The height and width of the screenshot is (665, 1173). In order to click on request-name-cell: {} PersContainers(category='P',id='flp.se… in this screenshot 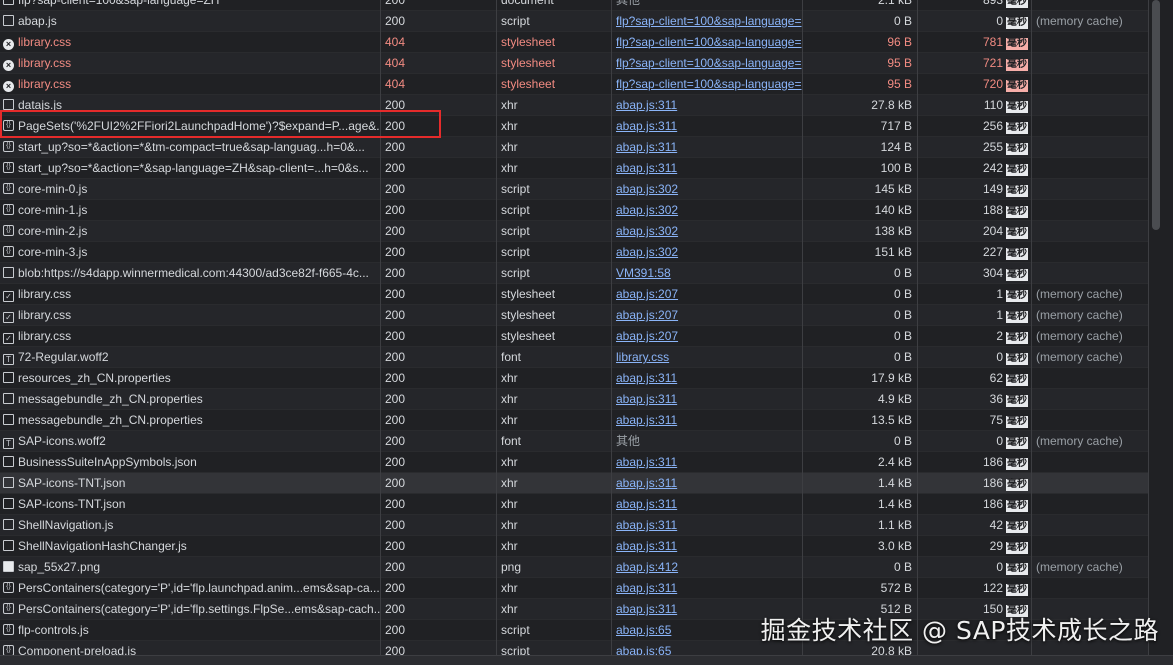, I will do `click(190, 609)`.